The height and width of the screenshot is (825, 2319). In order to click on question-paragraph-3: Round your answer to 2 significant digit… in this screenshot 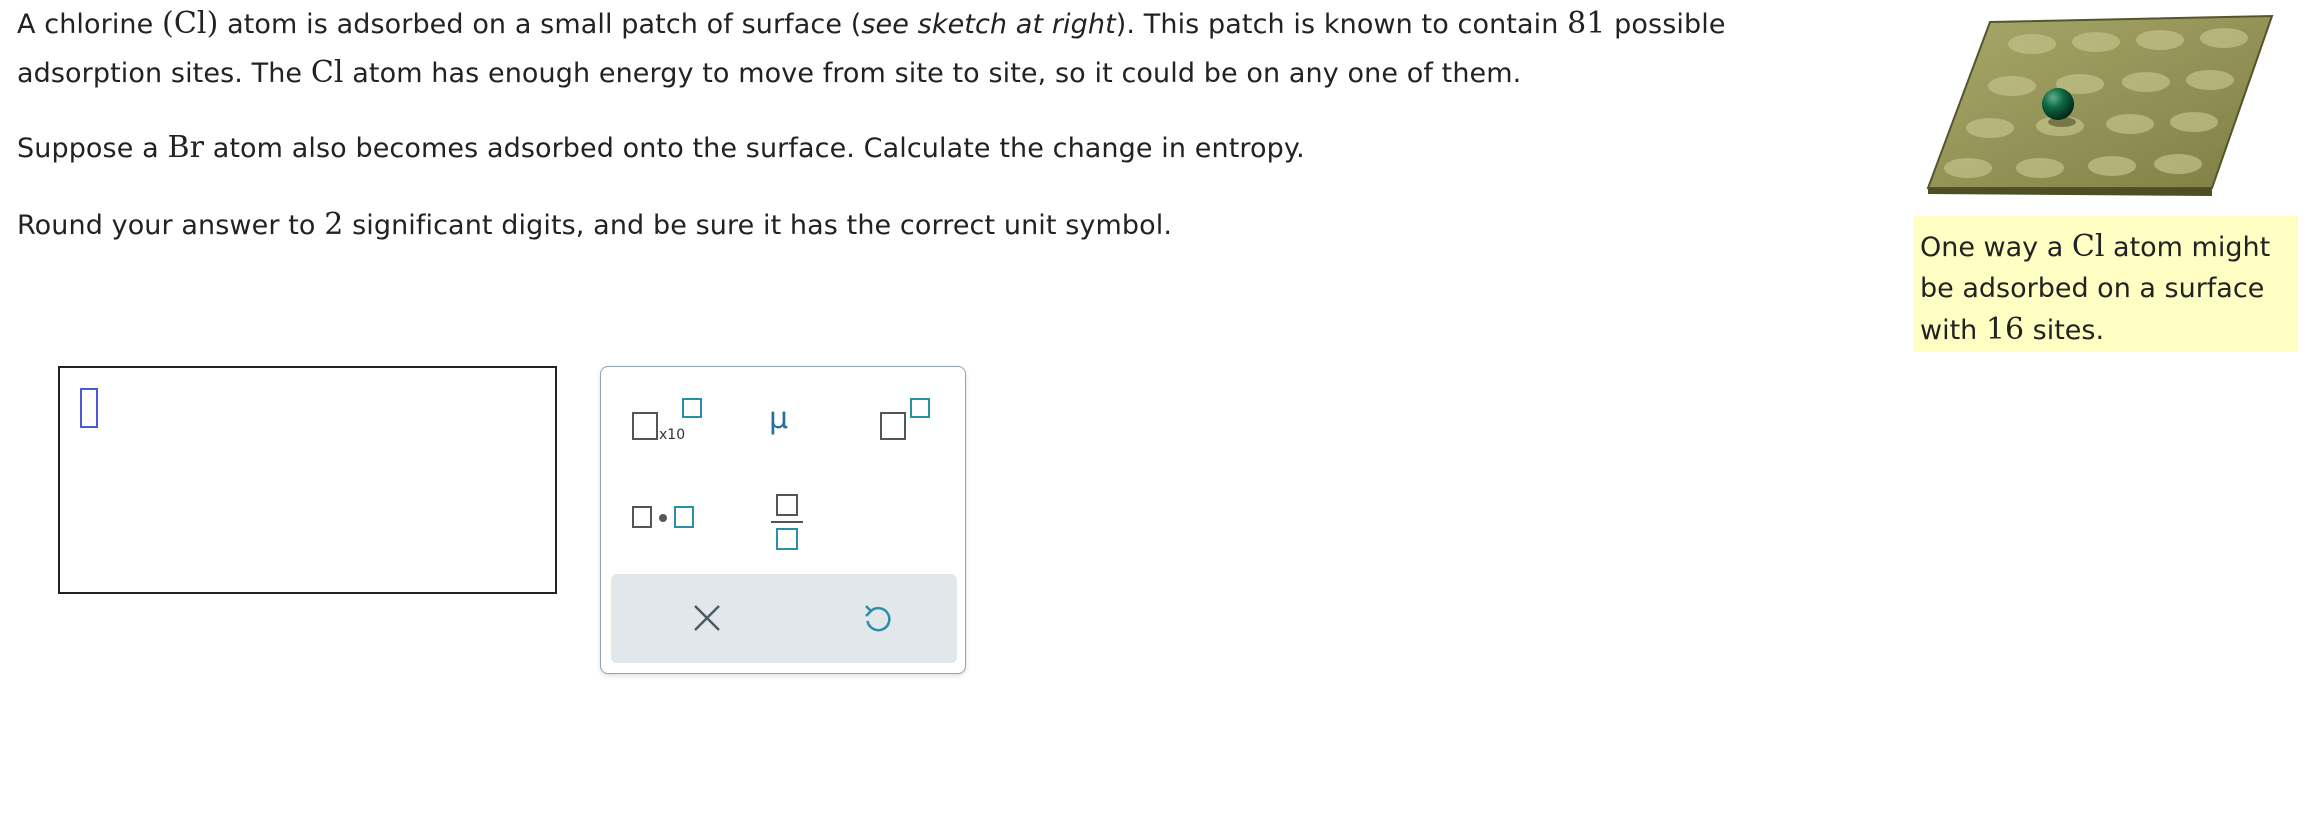, I will do `click(594, 225)`.